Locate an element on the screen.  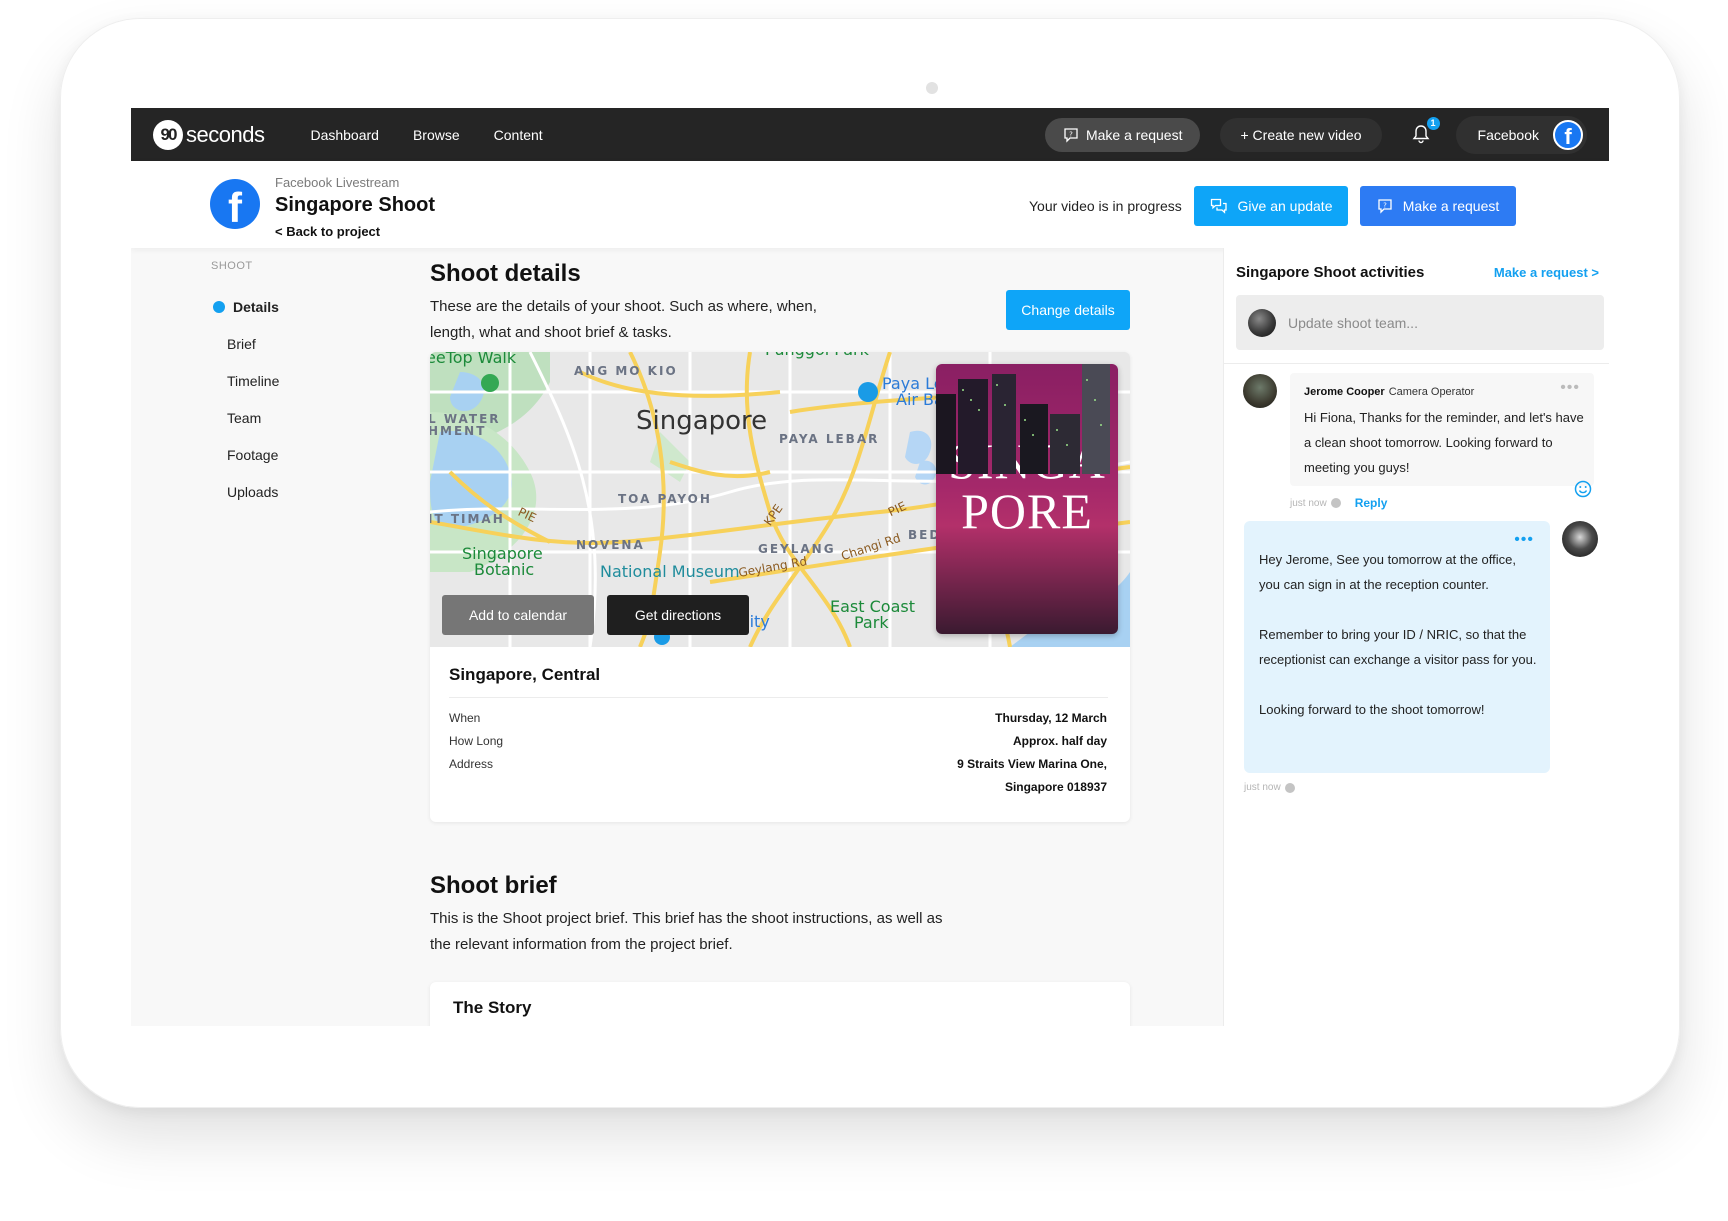
activity-title: Singapore Shoot activities is located at coordinates (1330, 272).